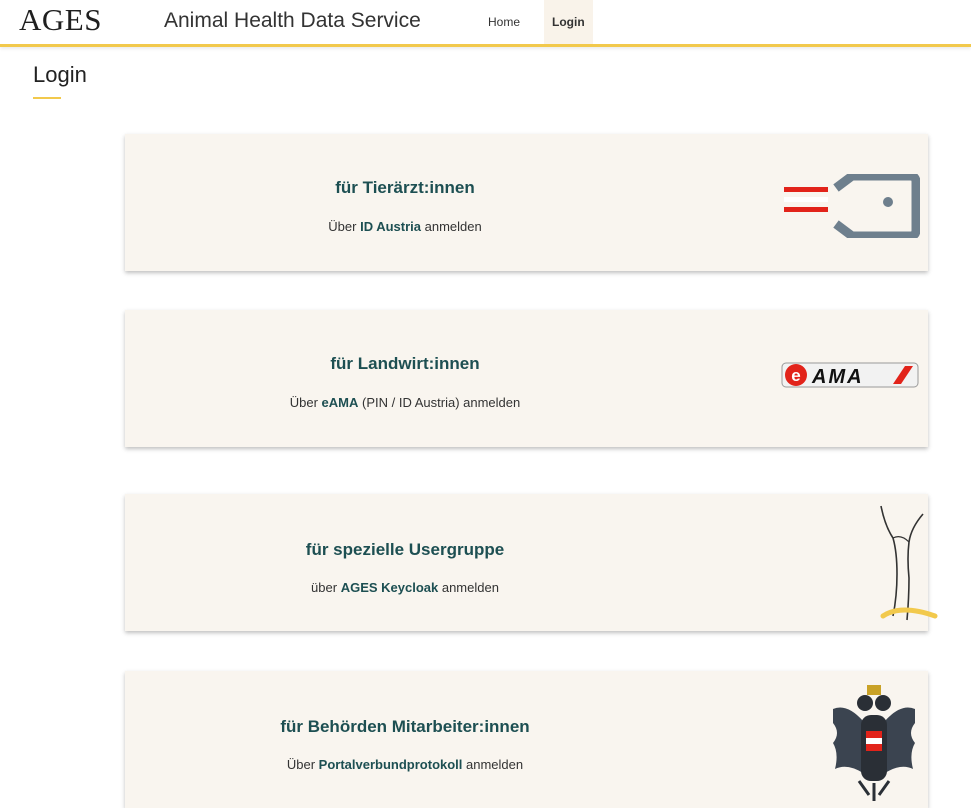  I want to click on card-title: für Tierärzt:innen, so click(405, 187).